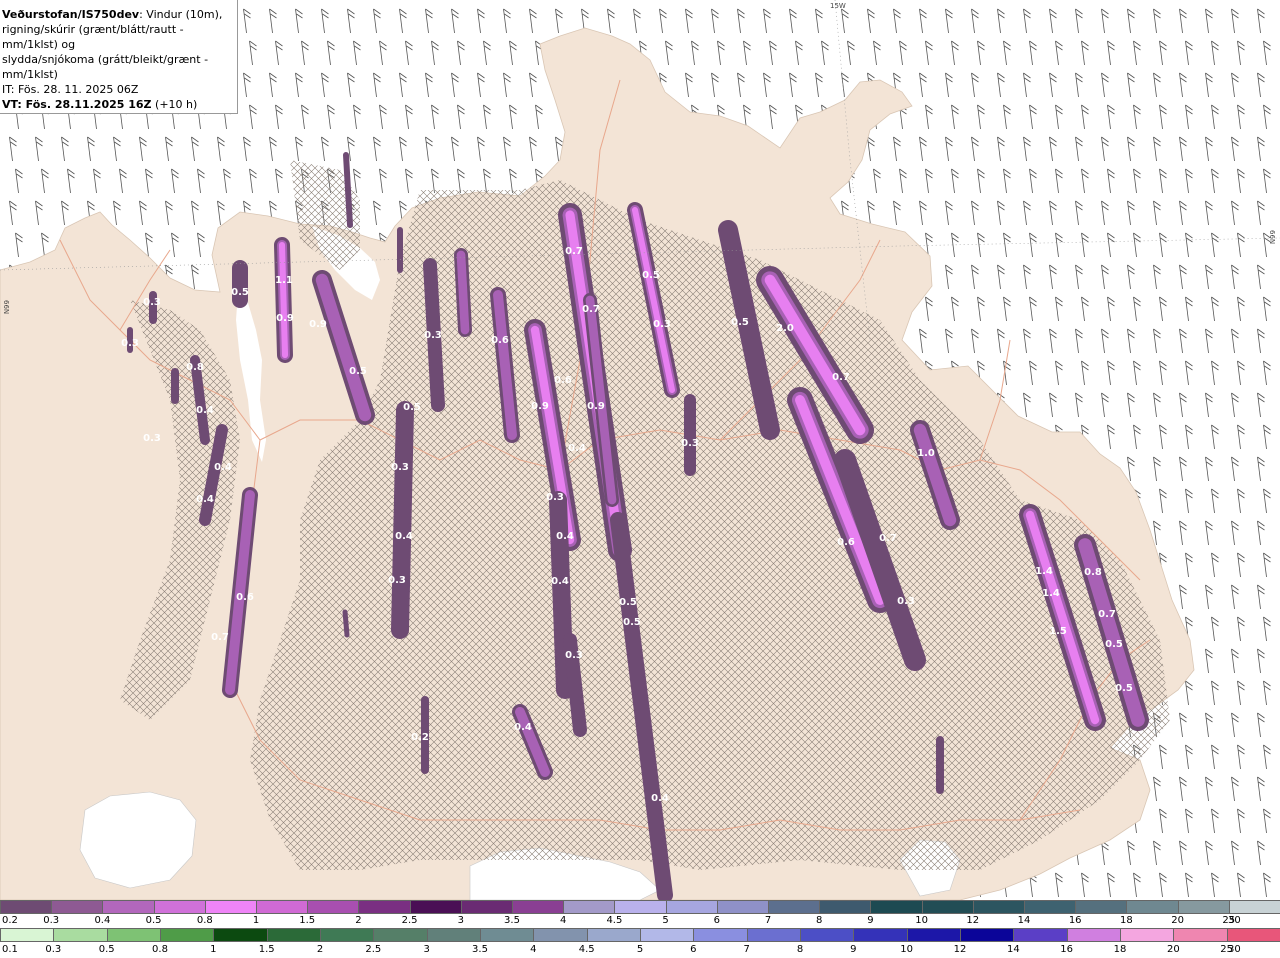 Image resolution: width=1280 pixels, height=958 pixels. Describe the element at coordinates (307, 920) in the screenshot. I see `legend-label: 1.5` at that location.